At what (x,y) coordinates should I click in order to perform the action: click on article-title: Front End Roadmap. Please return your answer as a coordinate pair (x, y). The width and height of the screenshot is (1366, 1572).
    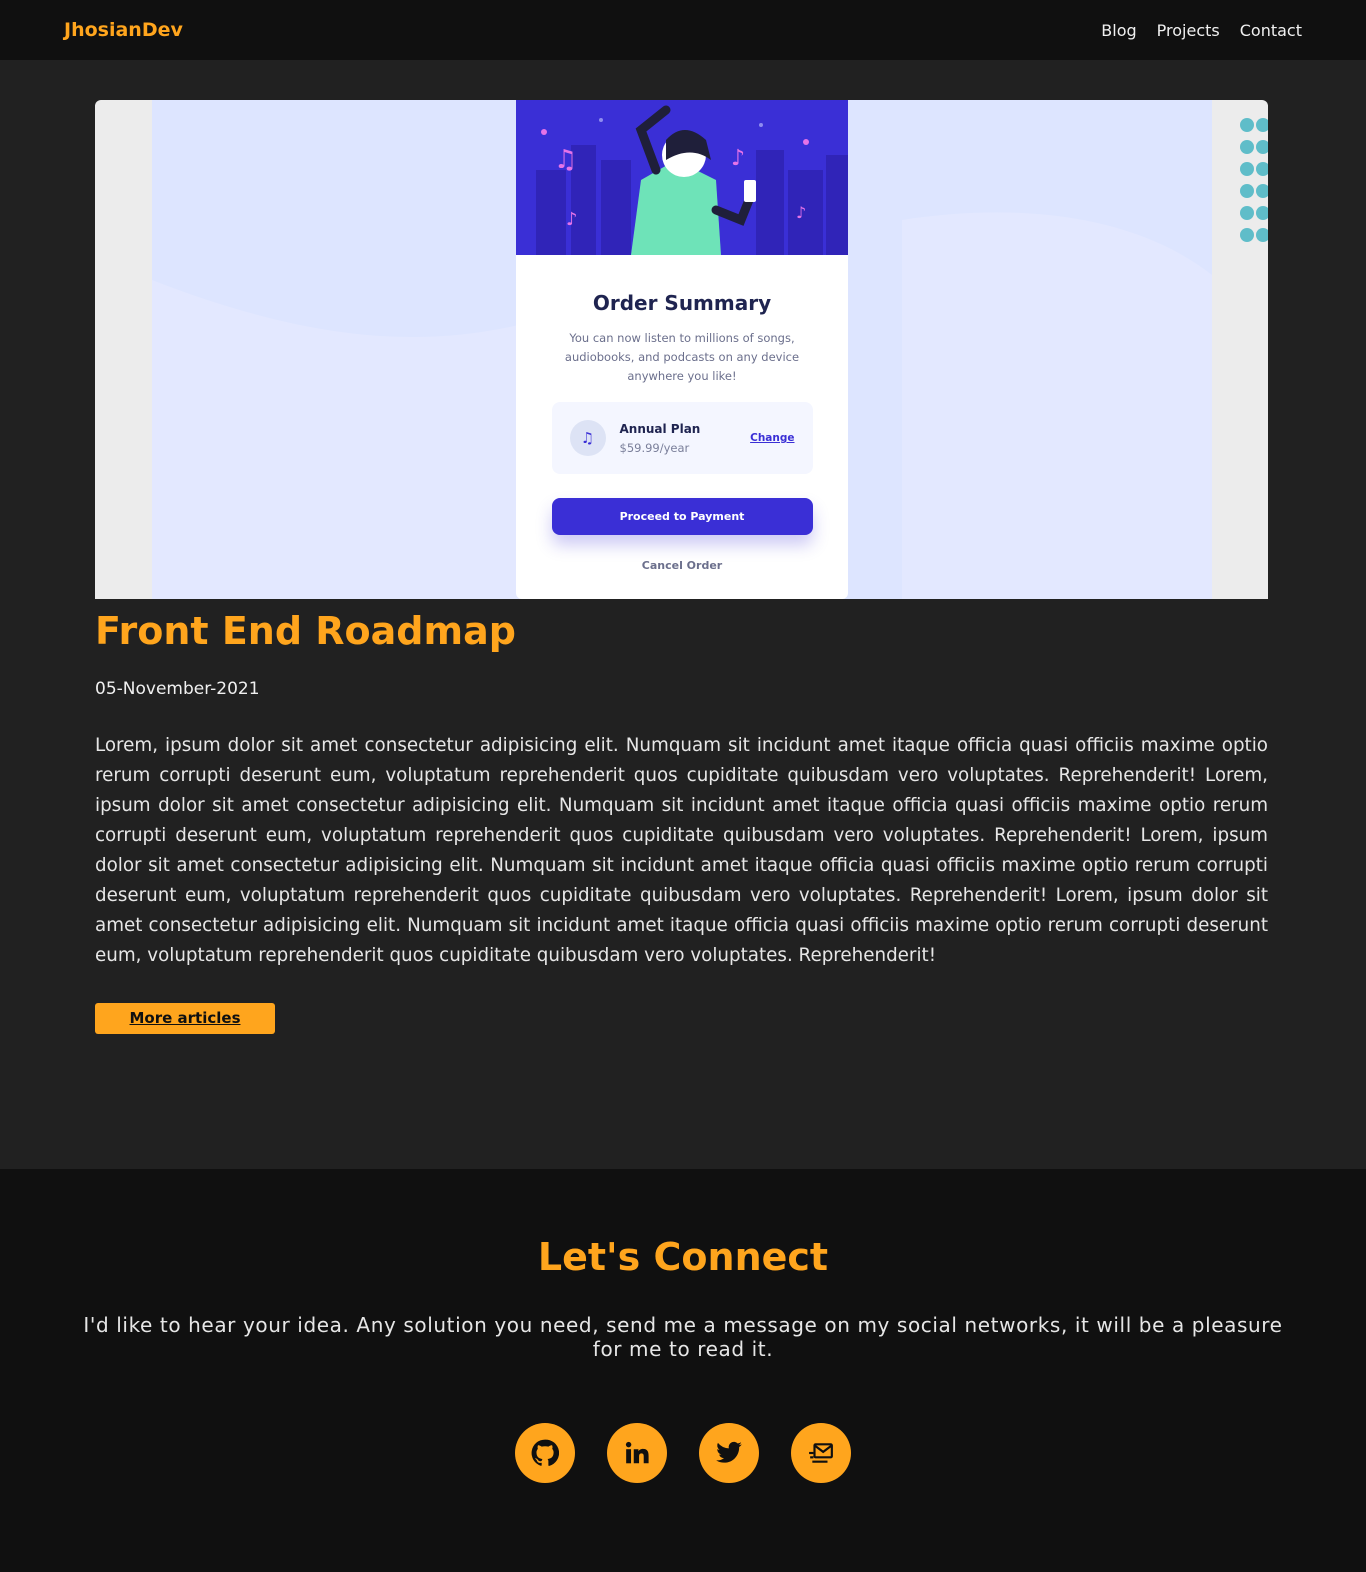
    Looking at the image, I should click on (305, 631).